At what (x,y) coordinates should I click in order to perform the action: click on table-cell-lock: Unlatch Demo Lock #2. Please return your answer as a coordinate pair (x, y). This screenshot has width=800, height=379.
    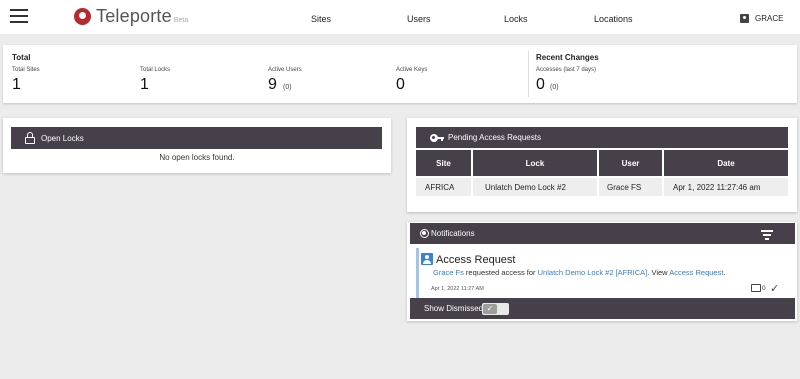
    Looking at the image, I should click on (535, 187).